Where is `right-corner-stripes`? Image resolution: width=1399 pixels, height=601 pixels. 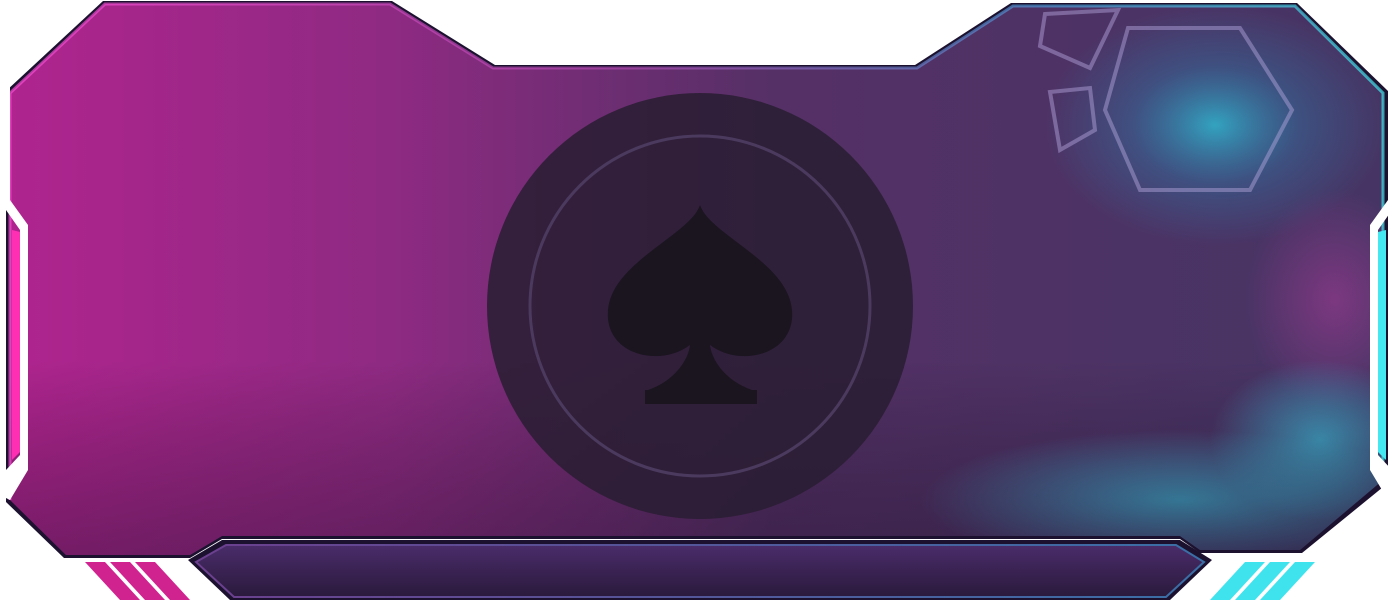
right-corner-stripes is located at coordinates (1251, 581).